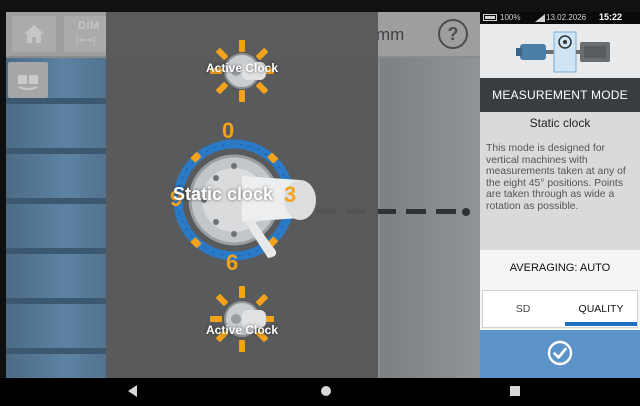 The image size is (640, 406). I want to click on navigation-bar, so click(320, 392).